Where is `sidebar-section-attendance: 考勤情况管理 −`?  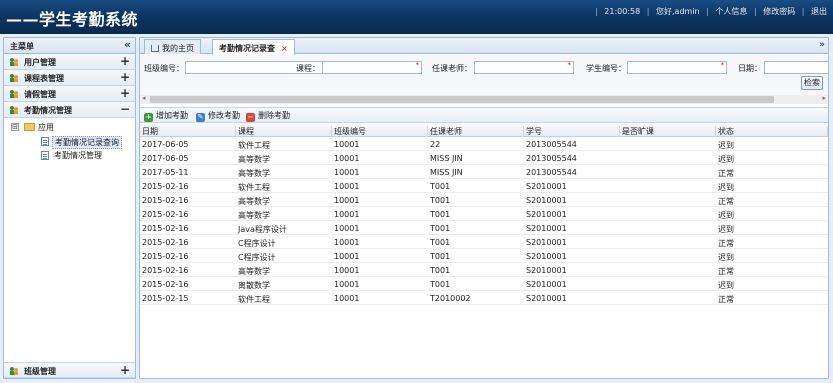
sidebar-section-attendance: 考勤情况管理 − is located at coordinates (69, 110).